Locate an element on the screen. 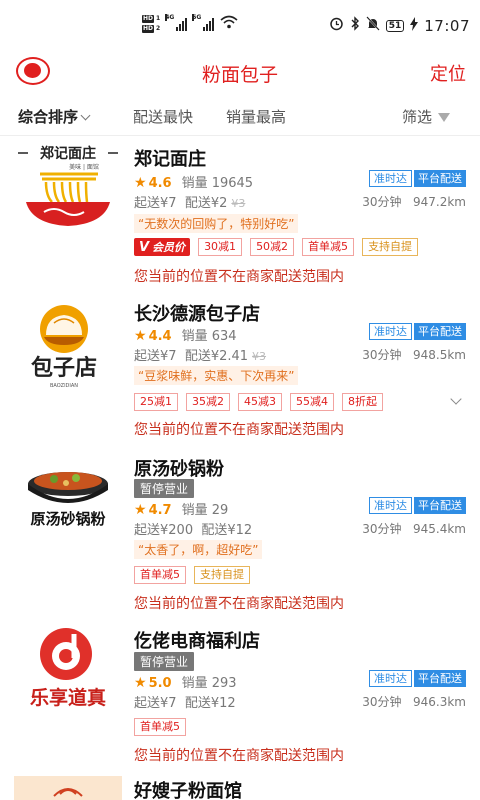 This screenshot has height=800, width=480. distance: 948.5km is located at coordinates (439, 355).